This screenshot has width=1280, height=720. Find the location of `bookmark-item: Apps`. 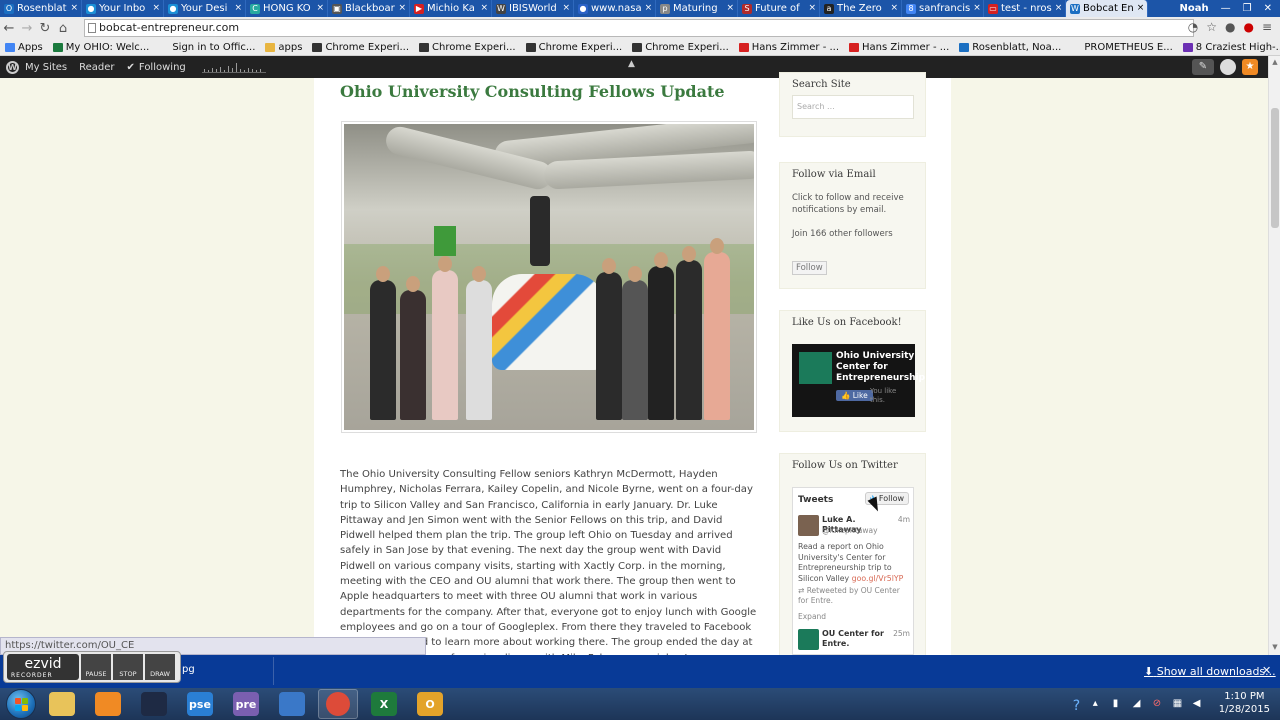

bookmark-item: Apps is located at coordinates (24, 47).